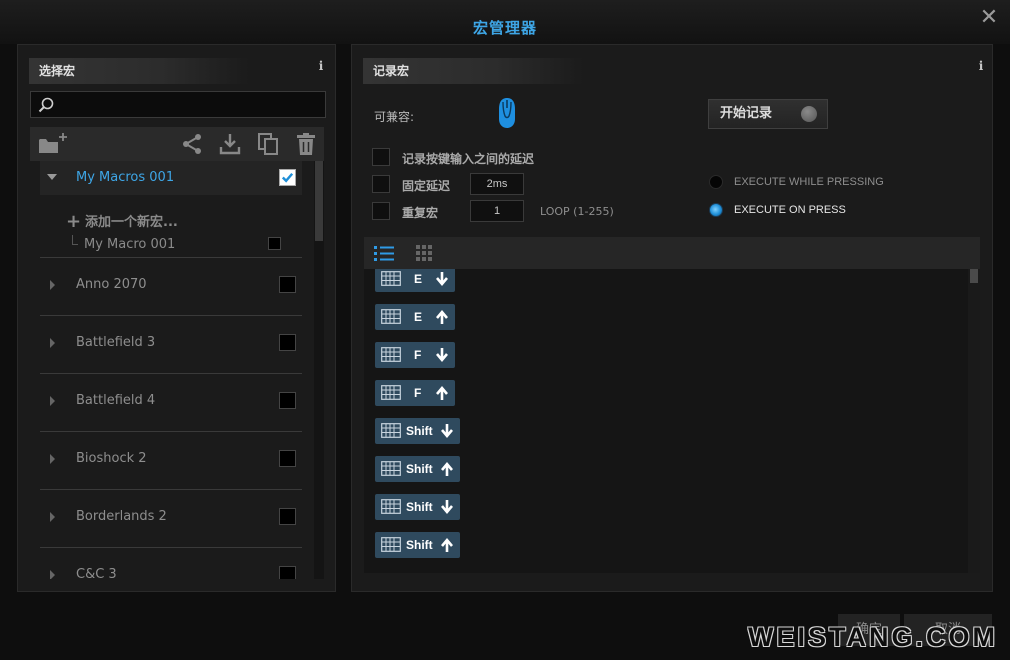  What do you see at coordinates (974, 421) in the screenshot?
I see `events-scrollbar` at bounding box center [974, 421].